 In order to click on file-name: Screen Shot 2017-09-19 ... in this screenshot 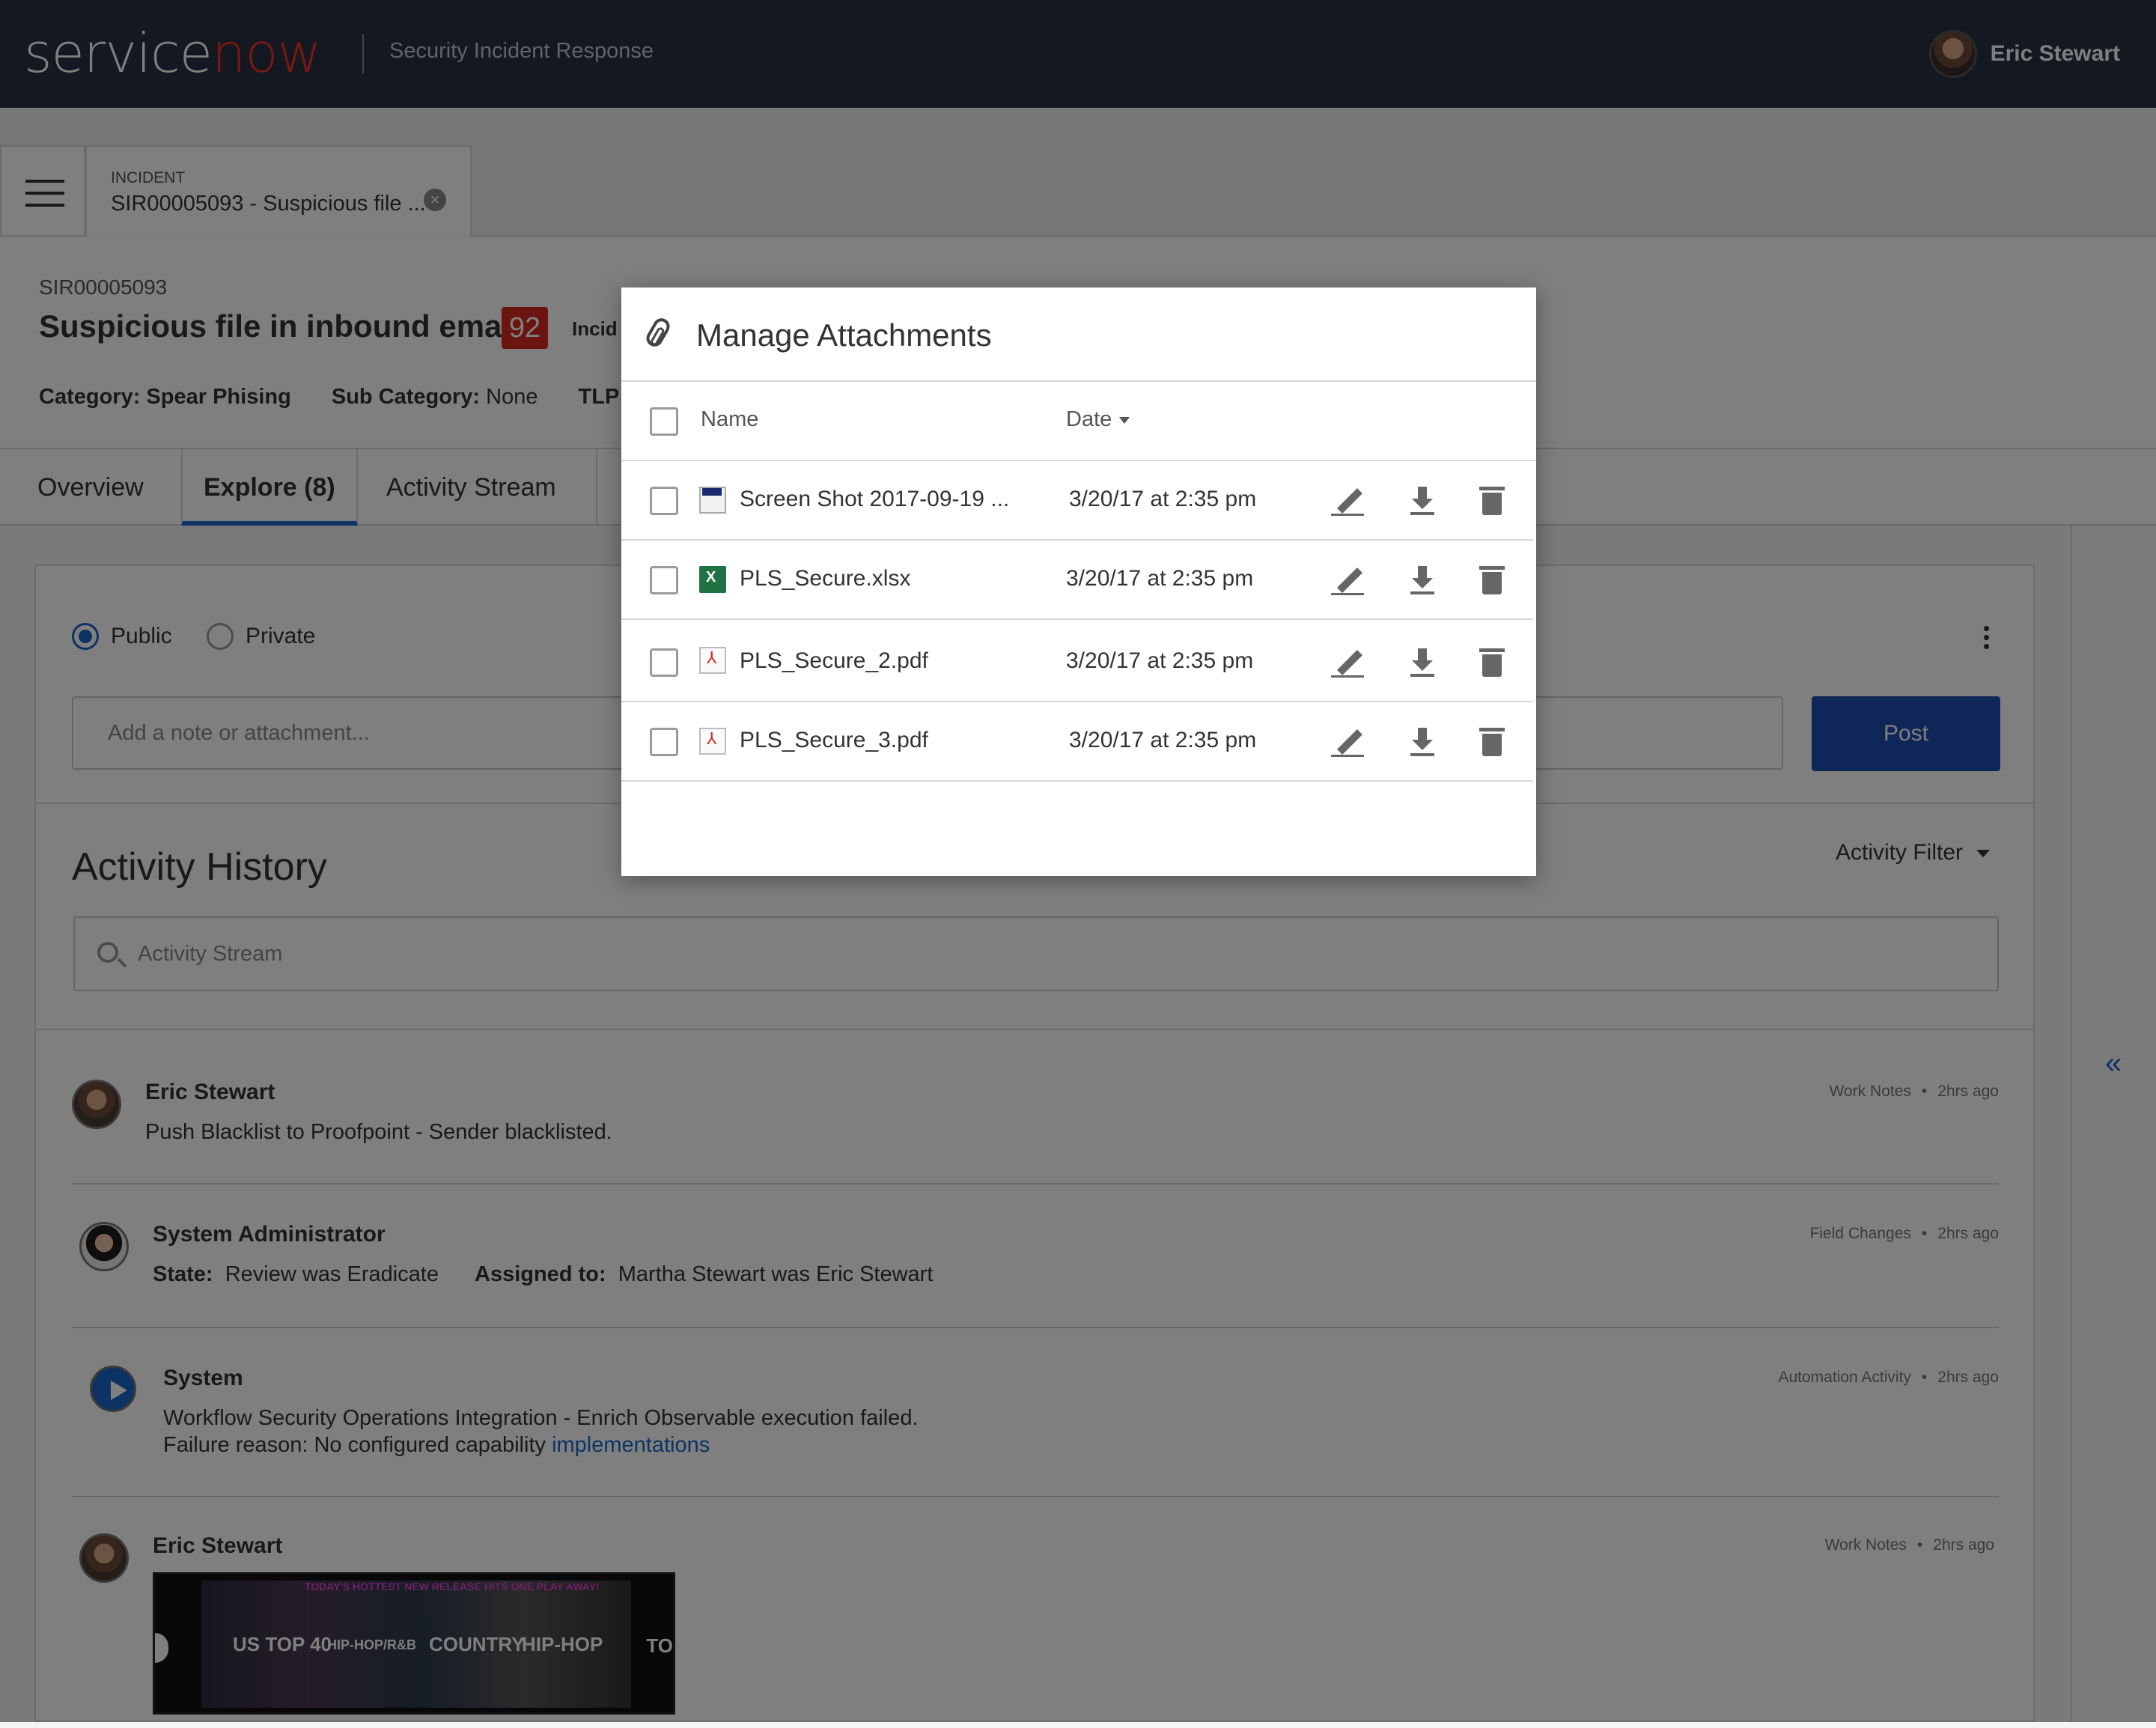, I will do `click(874, 499)`.